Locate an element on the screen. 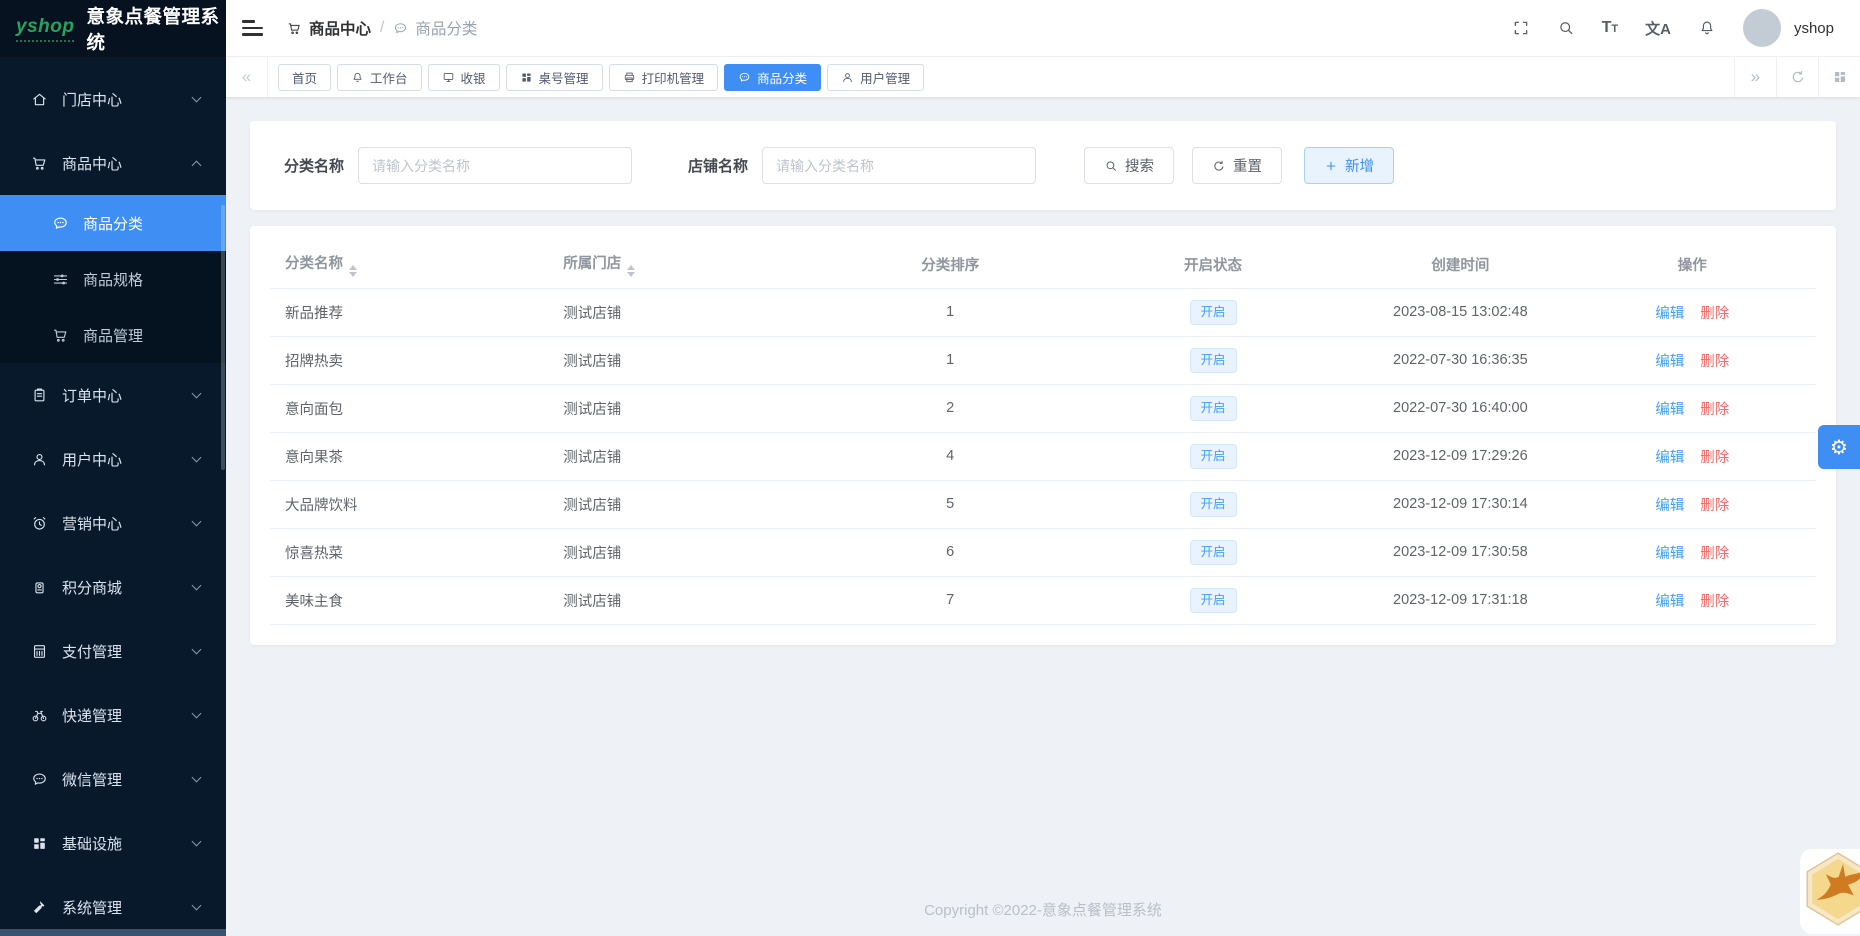  settings-panel-button: ⚙ is located at coordinates (1839, 447).